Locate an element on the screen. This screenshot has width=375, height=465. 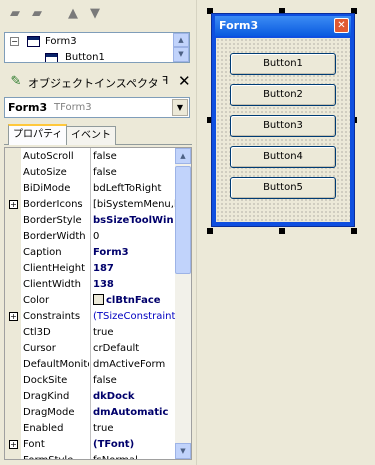
property-row: BorderWidth 0 is located at coordinates (91, 237).